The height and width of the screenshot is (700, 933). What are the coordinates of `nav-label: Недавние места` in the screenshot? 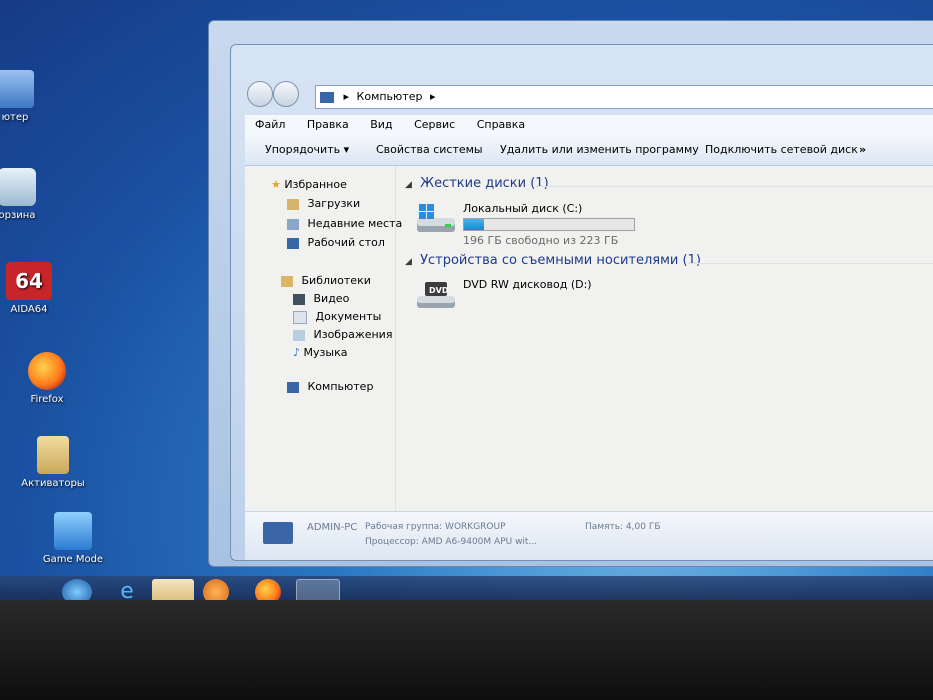 It's located at (355, 223).